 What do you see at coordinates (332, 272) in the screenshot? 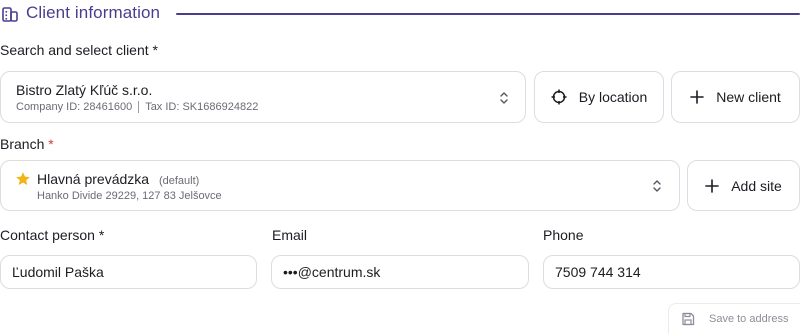
I see `email-value: •••@centrum.sk` at bounding box center [332, 272].